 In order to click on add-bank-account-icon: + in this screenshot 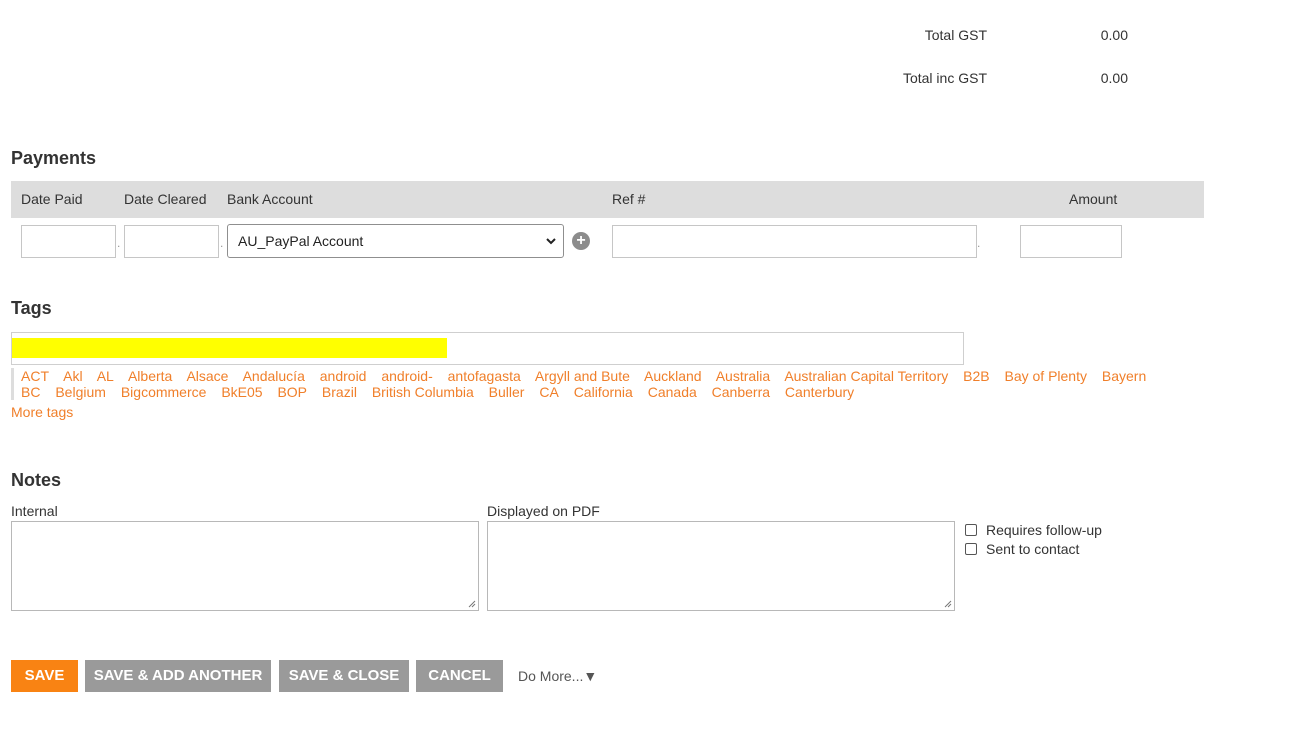, I will do `click(581, 241)`.